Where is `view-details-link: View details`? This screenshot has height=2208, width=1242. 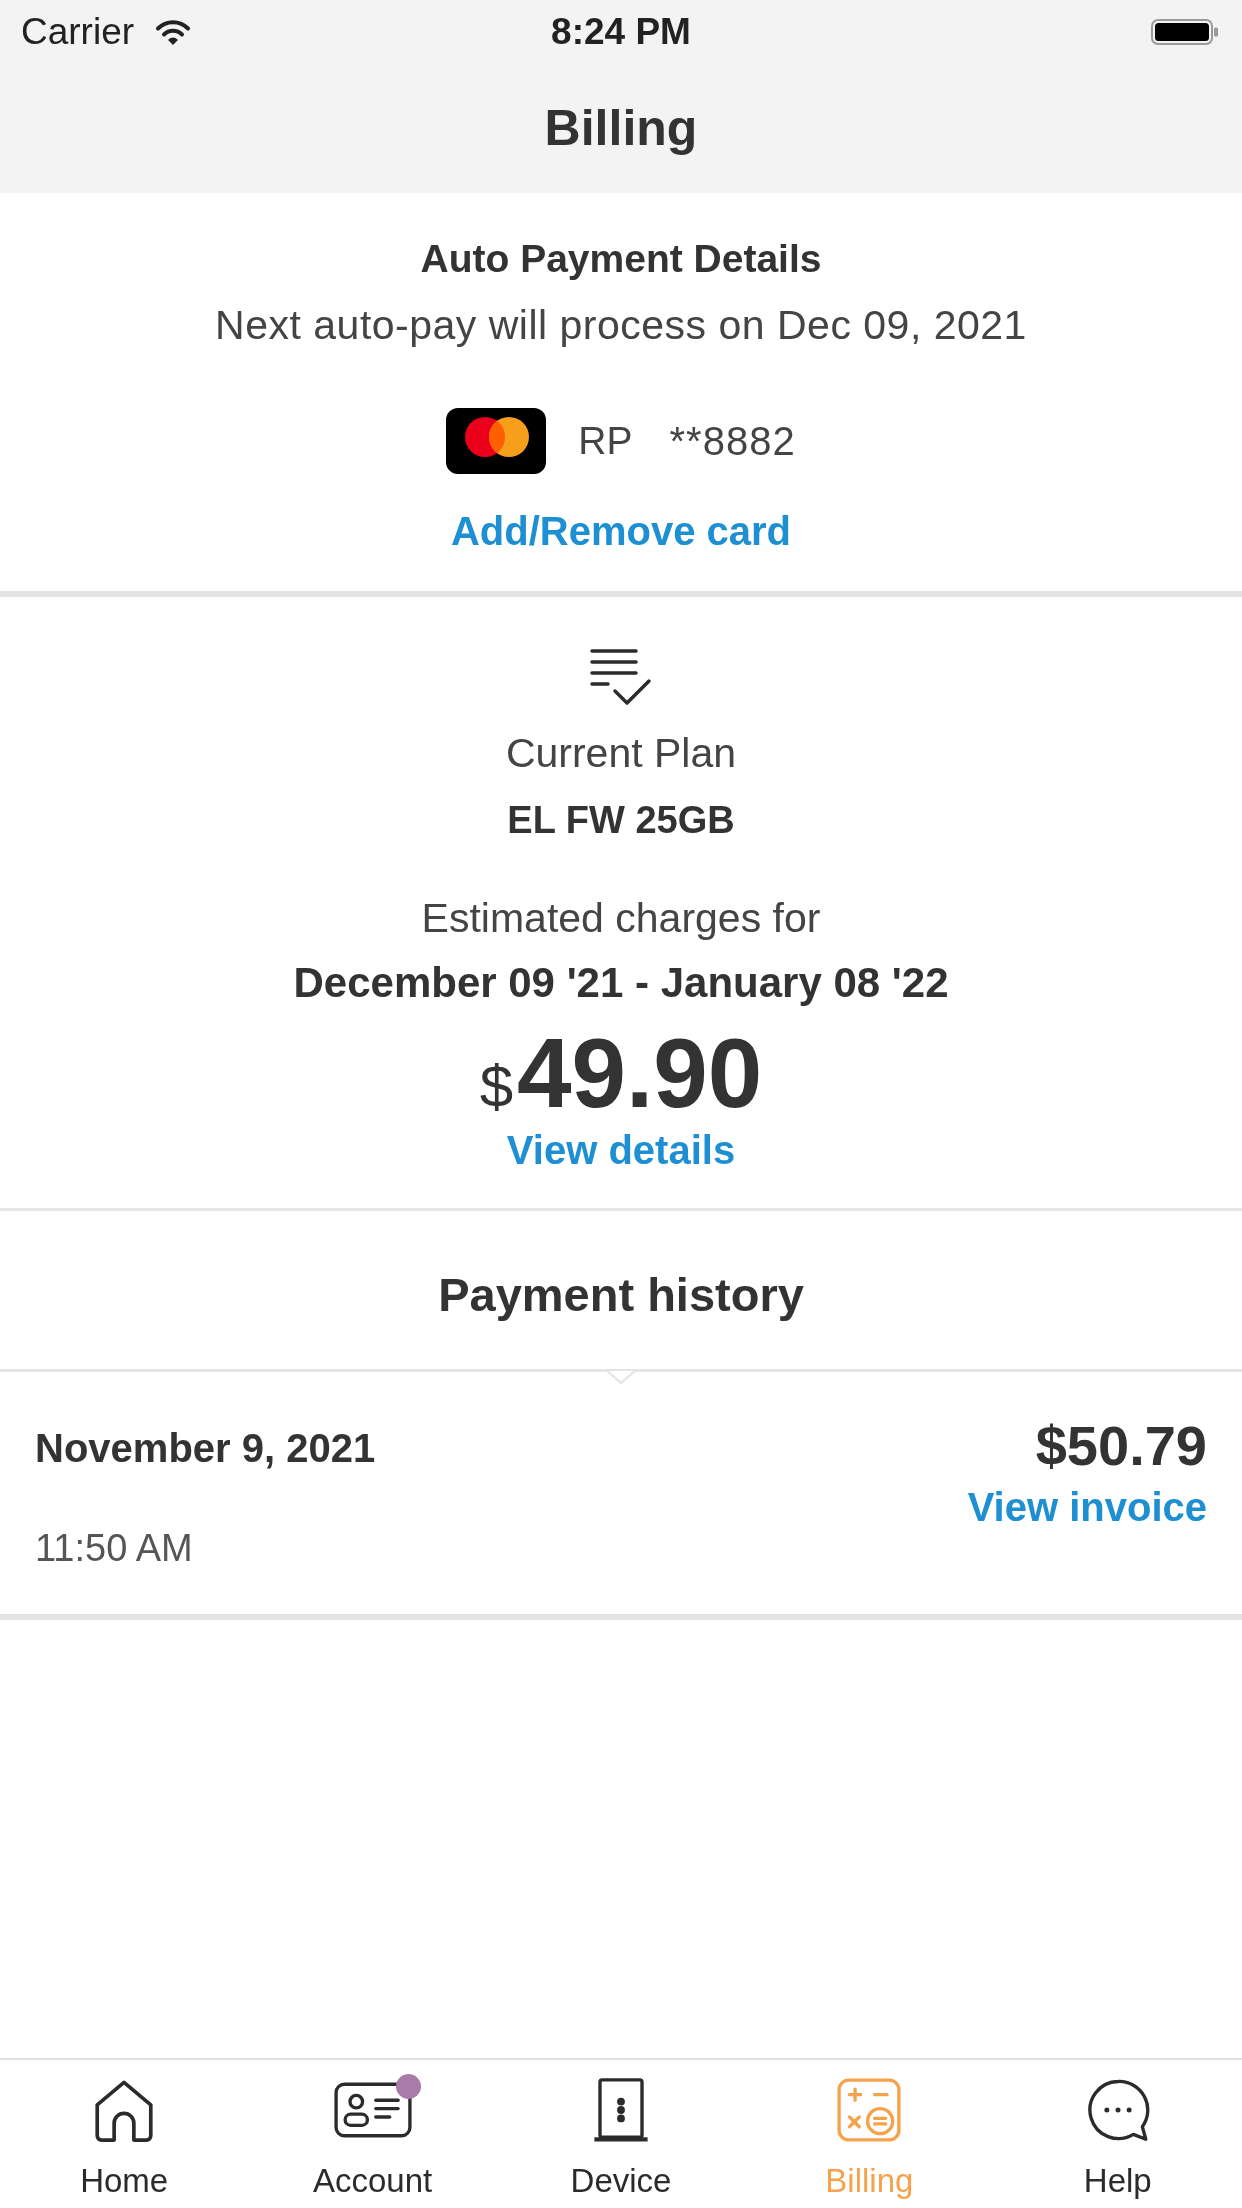
view-details-link: View details is located at coordinates (621, 1150).